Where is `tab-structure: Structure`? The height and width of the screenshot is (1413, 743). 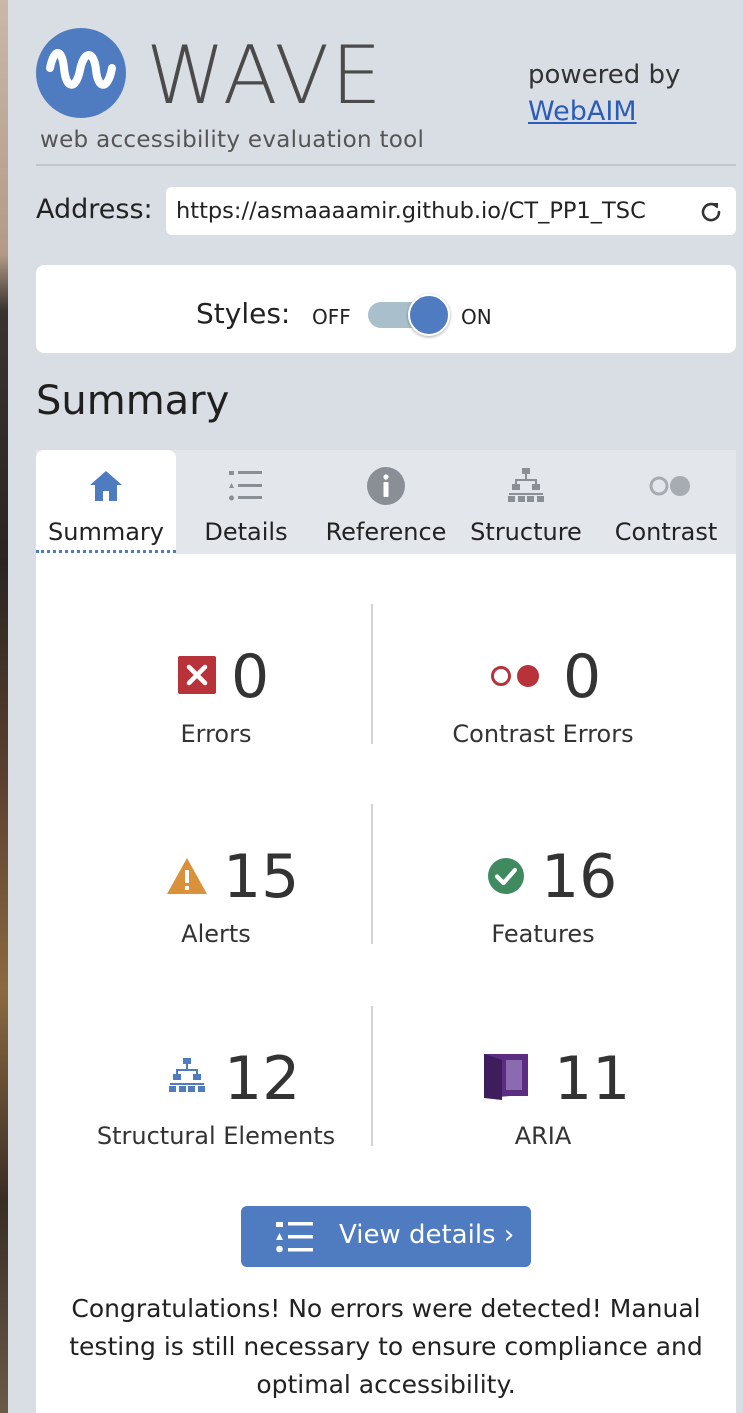
tab-structure: Structure is located at coordinates (526, 502).